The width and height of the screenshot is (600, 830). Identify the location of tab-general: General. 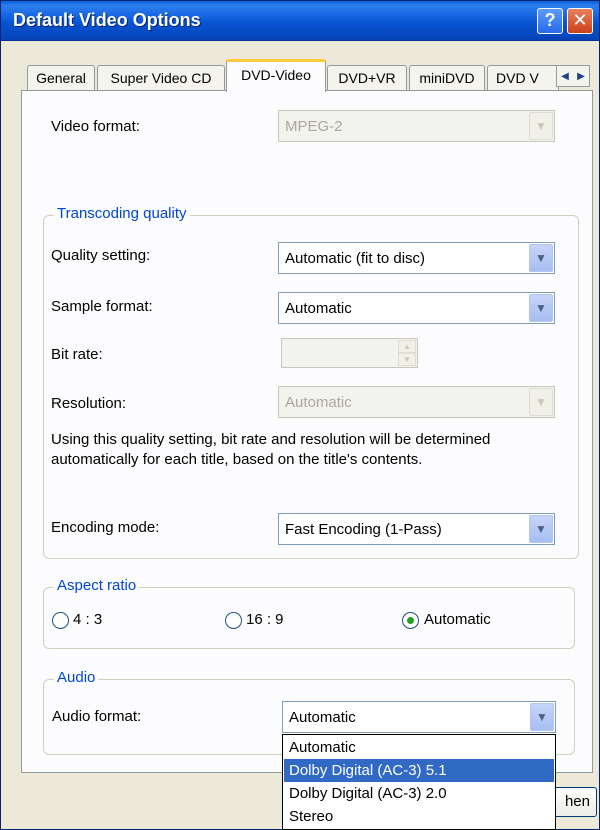
(61, 78).